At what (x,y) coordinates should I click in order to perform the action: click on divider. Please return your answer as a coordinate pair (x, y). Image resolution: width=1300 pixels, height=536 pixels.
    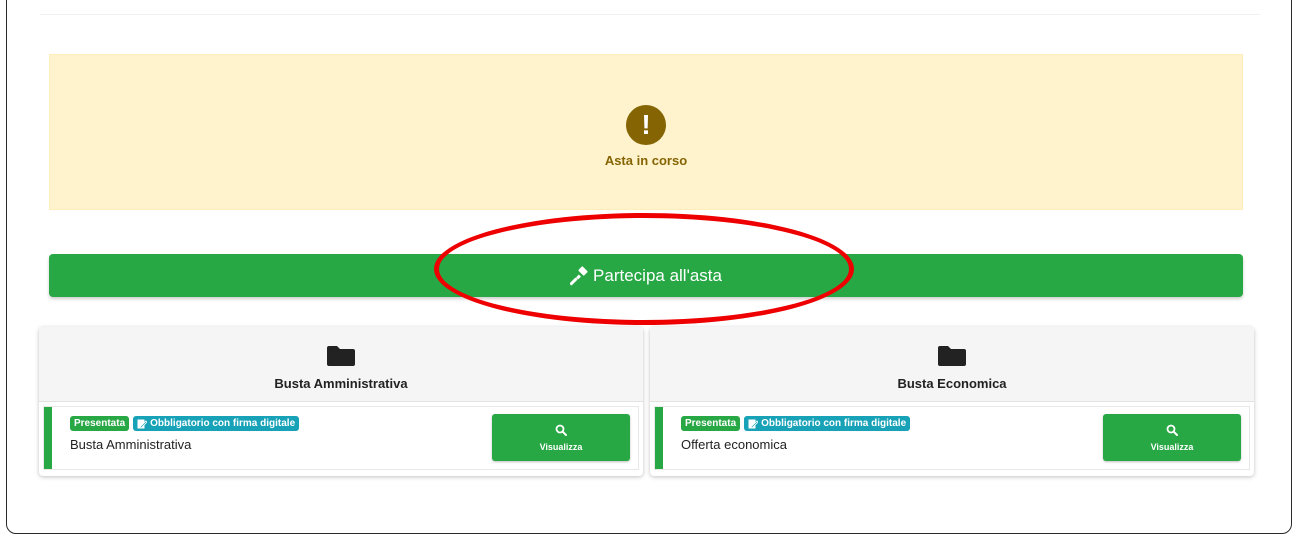
    Looking at the image, I should click on (650, 14).